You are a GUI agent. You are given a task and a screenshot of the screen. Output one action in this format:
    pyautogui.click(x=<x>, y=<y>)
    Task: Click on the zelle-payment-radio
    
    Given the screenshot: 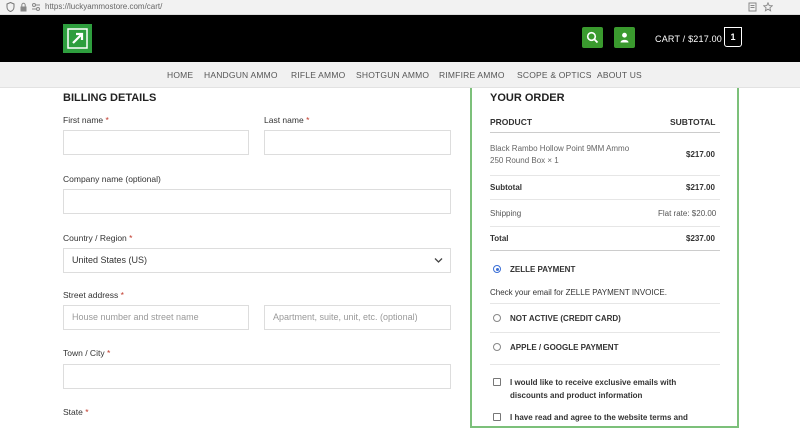 What is the action you would take?
    pyautogui.click(x=497, y=269)
    